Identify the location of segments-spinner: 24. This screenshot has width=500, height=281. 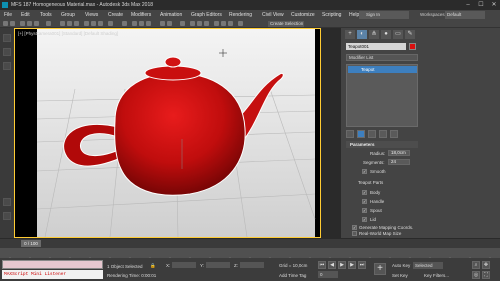
(399, 162).